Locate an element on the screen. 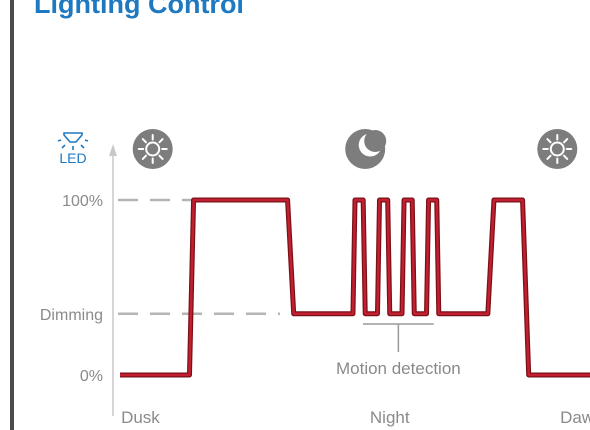 The height and width of the screenshot is (430, 590). x-label: Dusk is located at coordinates (140, 417).